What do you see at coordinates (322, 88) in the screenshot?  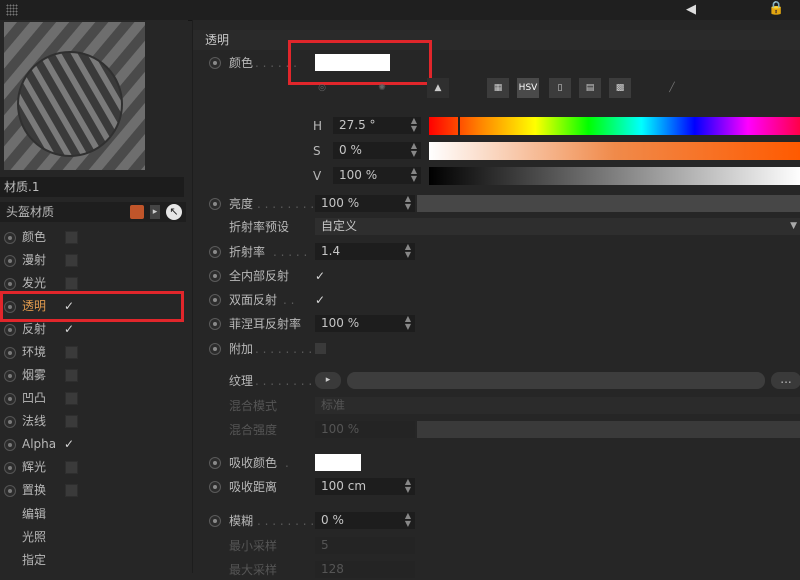 I see `color-wheel-icon: ◎` at bounding box center [322, 88].